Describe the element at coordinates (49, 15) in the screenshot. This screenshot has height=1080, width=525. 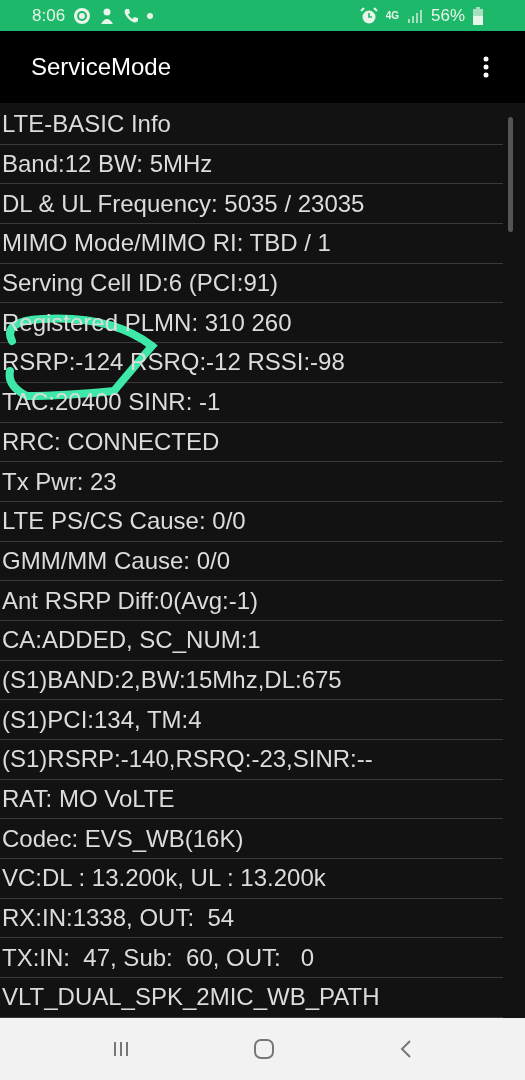
I see `status-time: 8:06` at that location.